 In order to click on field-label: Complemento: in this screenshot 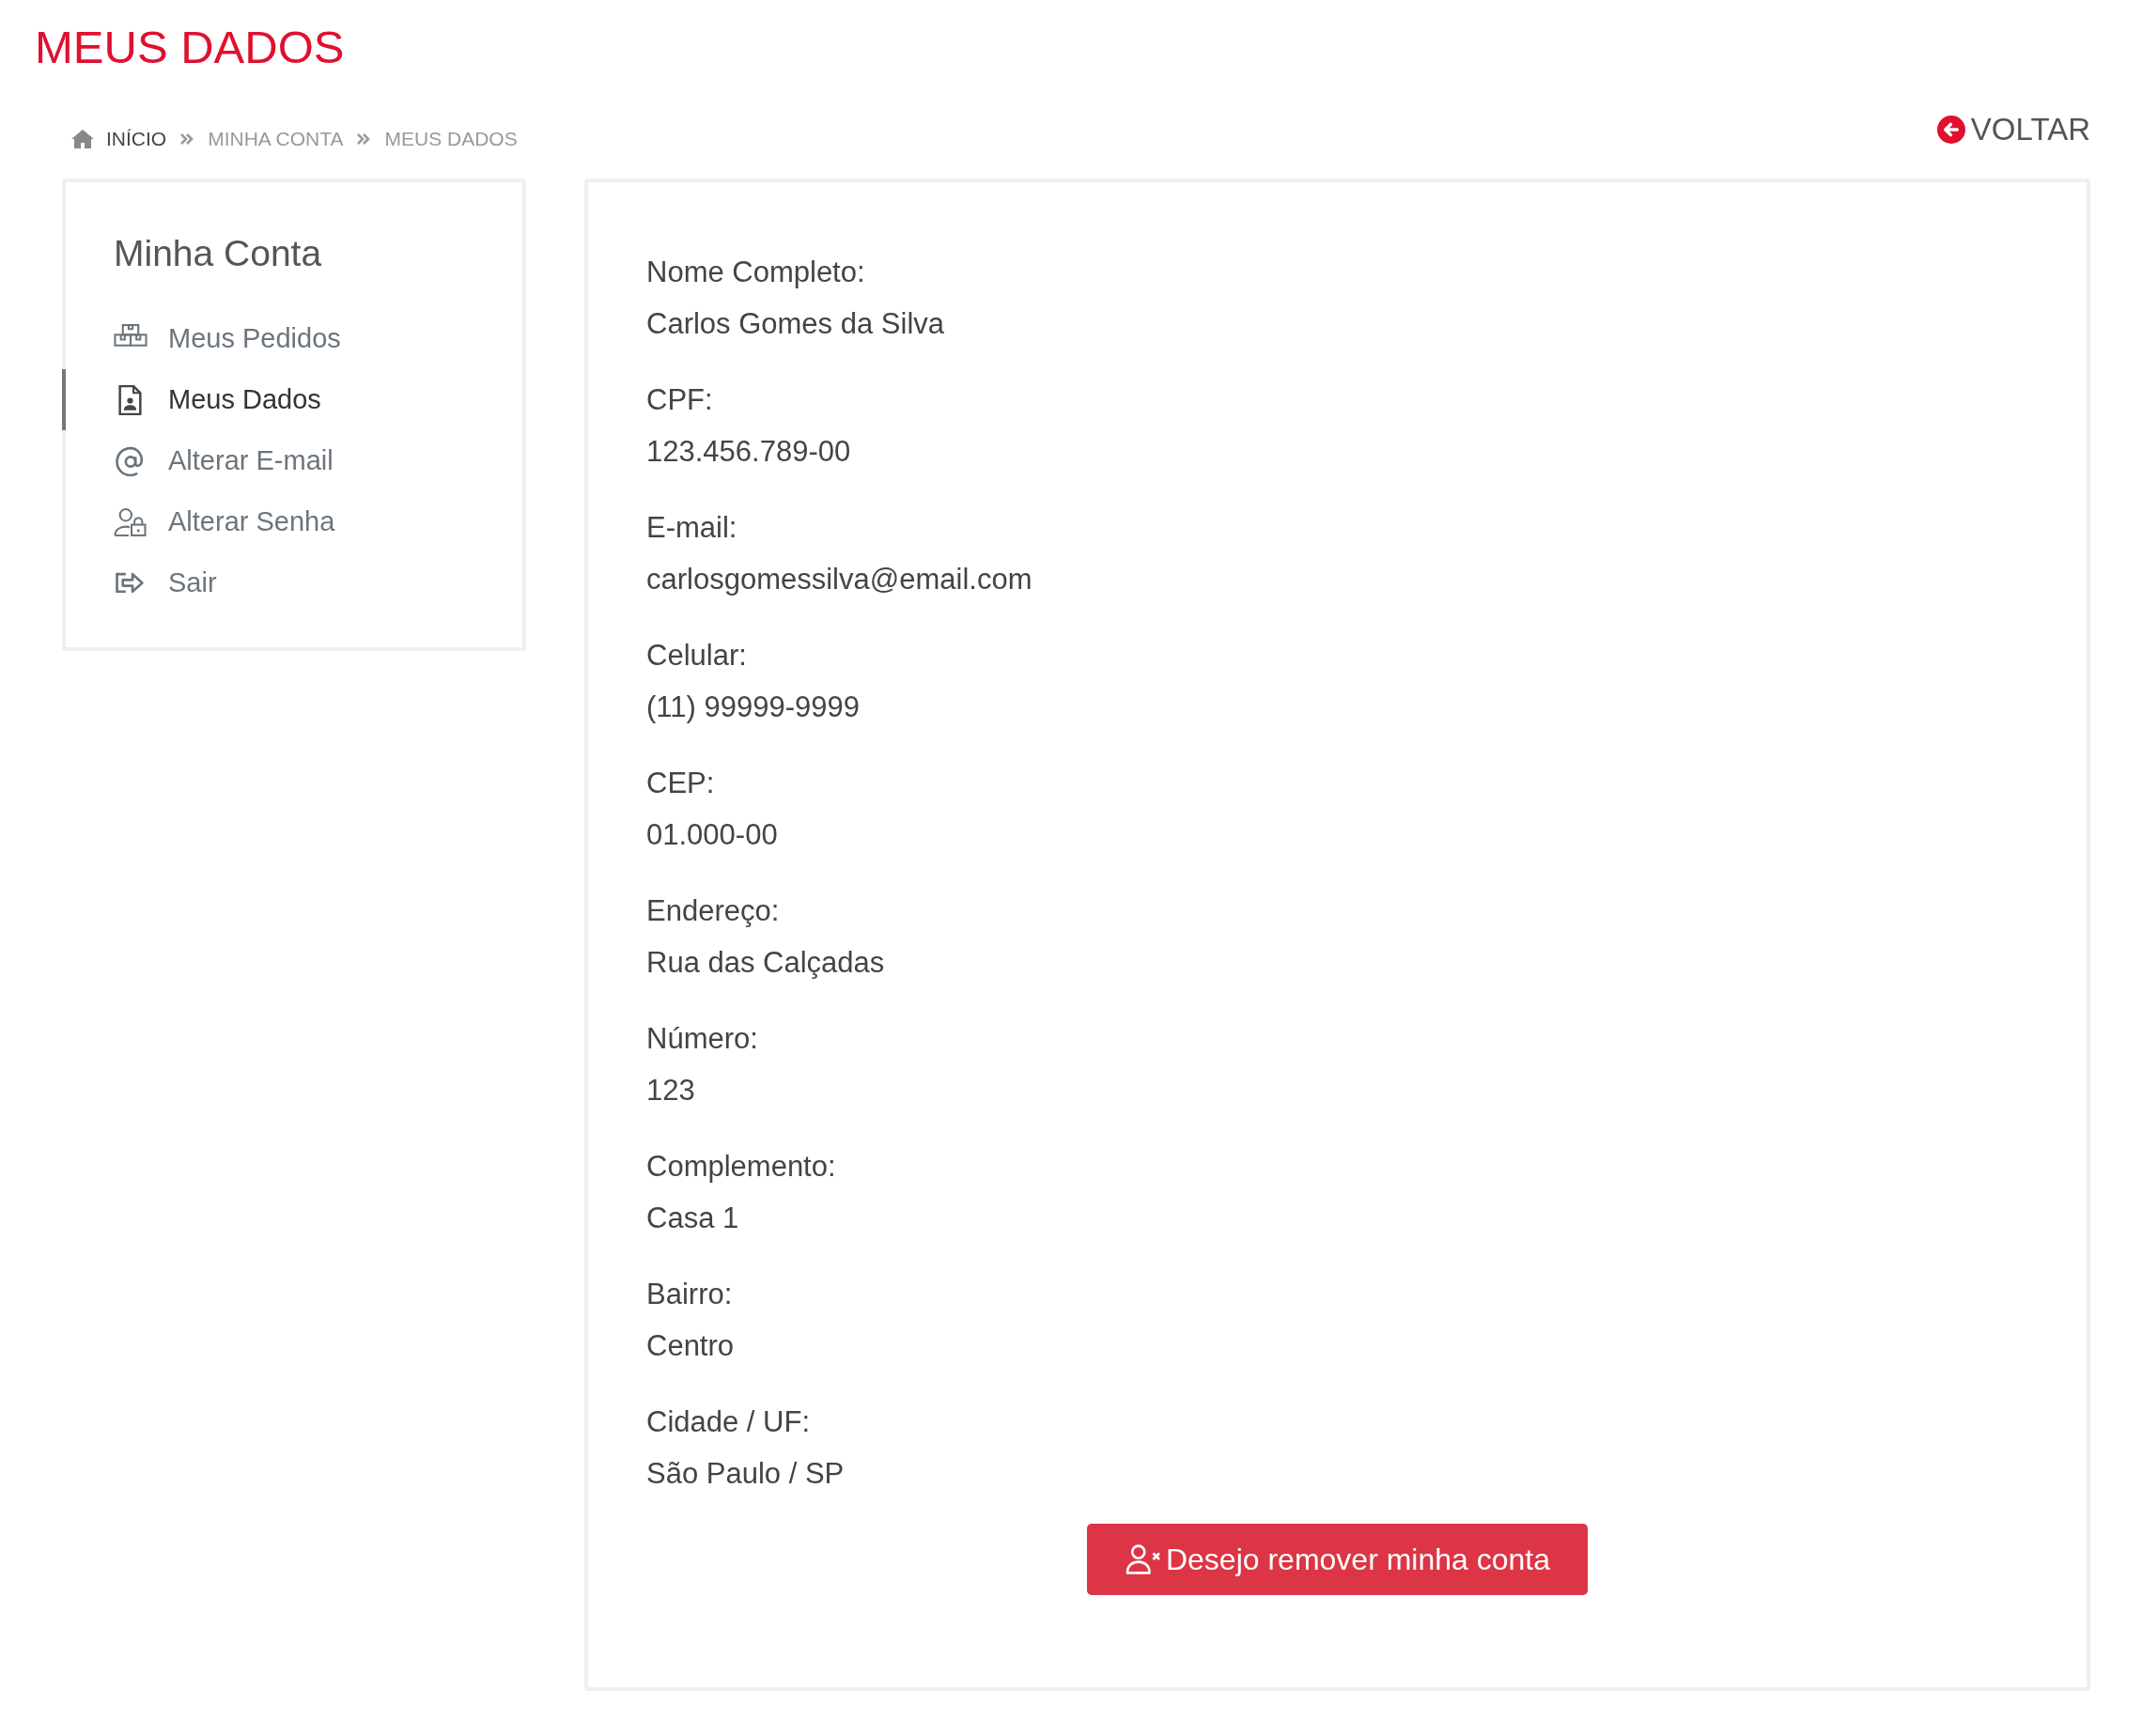, I will do `click(742, 1167)`.